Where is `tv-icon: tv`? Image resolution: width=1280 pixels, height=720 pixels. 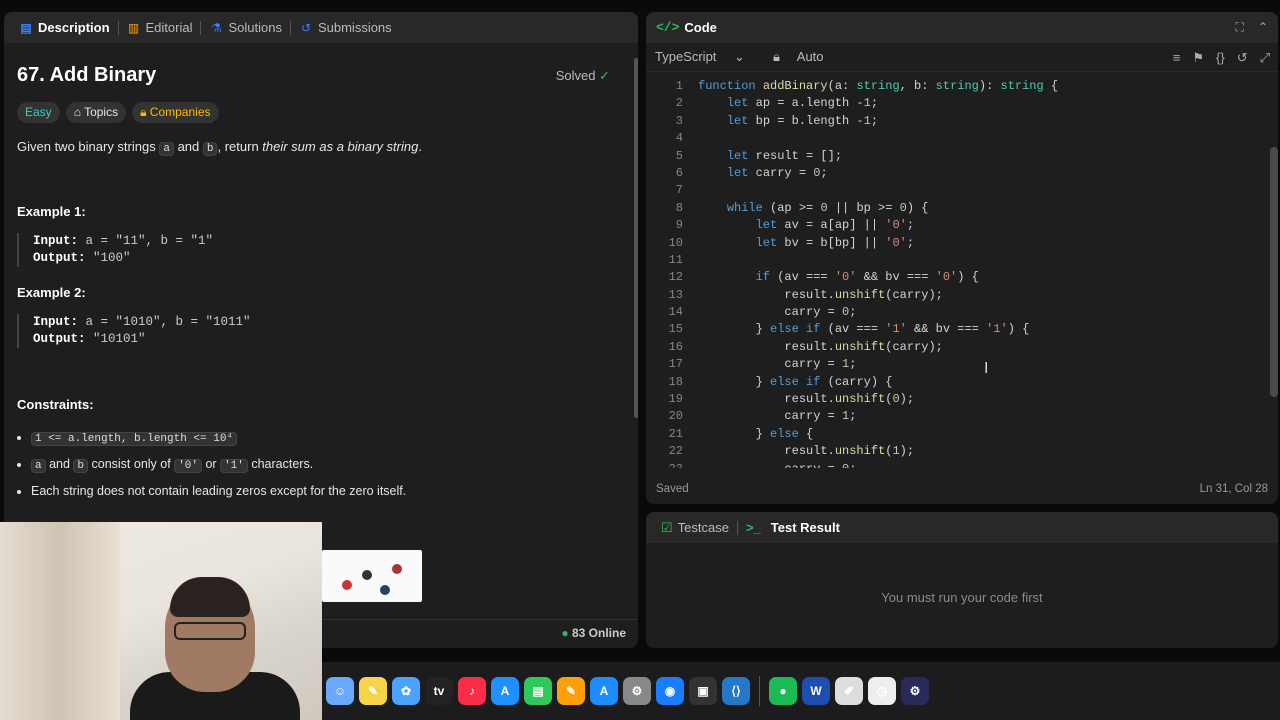
tv-icon: tv is located at coordinates (439, 691).